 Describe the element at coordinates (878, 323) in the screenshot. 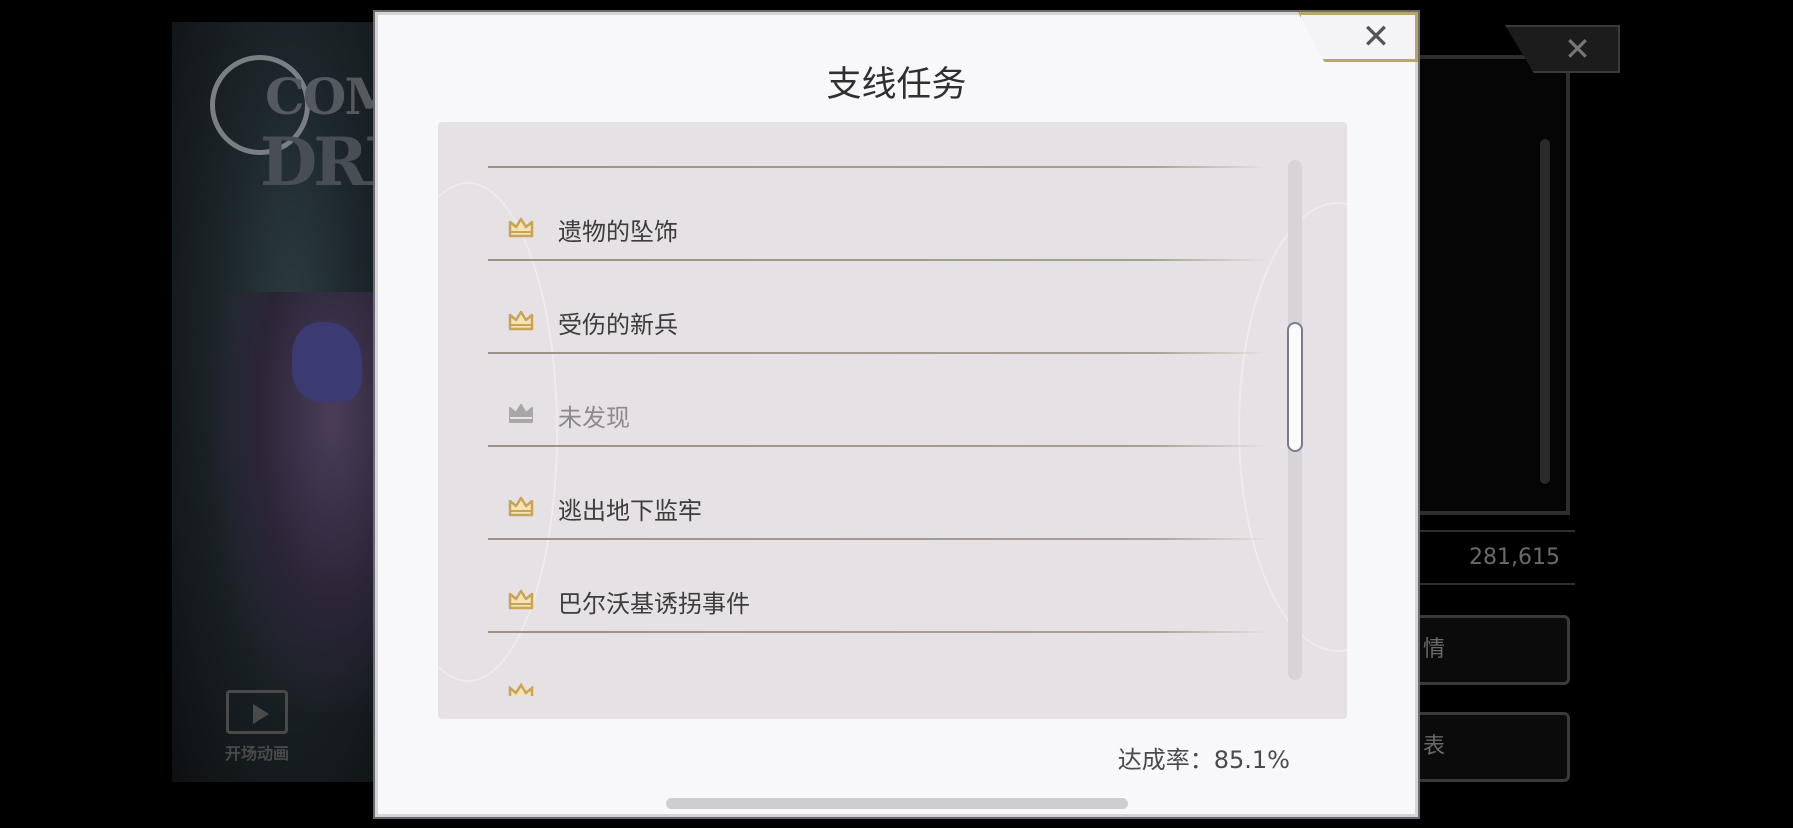

I see `list-item: 受伤的新兵` at that location.